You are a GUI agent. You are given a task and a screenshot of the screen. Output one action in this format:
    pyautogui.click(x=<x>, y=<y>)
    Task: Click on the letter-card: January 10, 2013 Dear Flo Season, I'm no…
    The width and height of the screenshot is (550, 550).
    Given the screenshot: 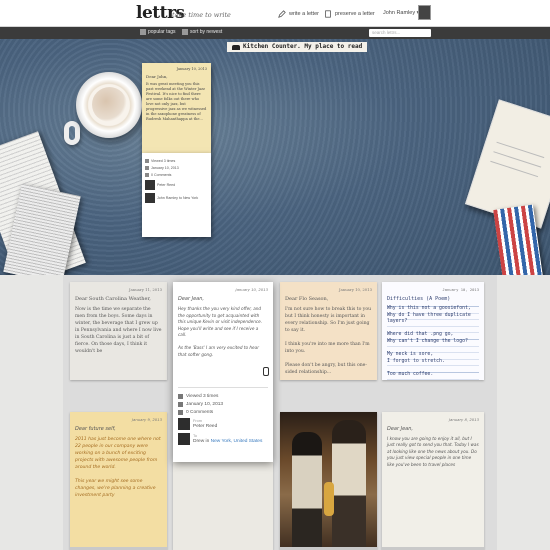 What is the action you would take?
    pyautogui.click(x=328, y=331)
    